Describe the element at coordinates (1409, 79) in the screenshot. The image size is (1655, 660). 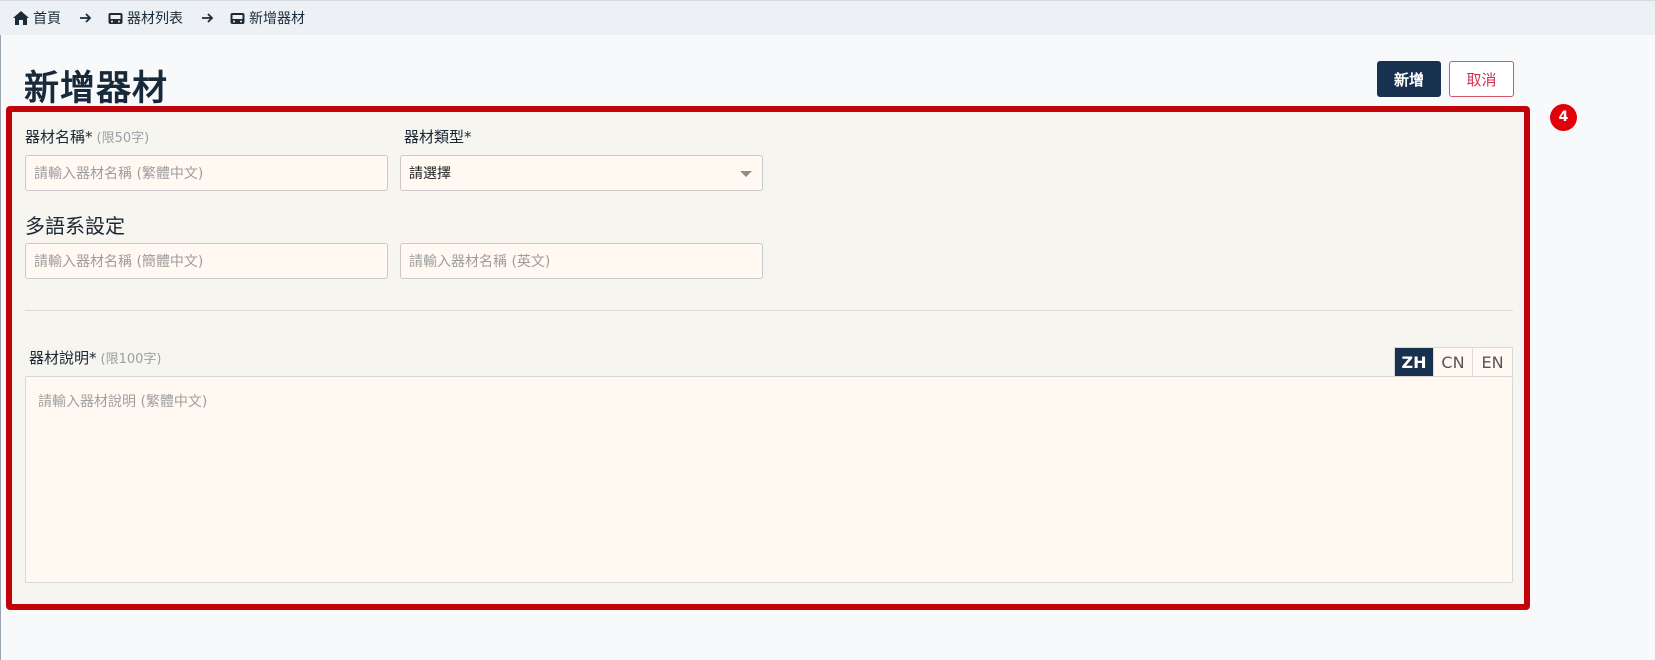
I see `add-button: 新增` at that location.